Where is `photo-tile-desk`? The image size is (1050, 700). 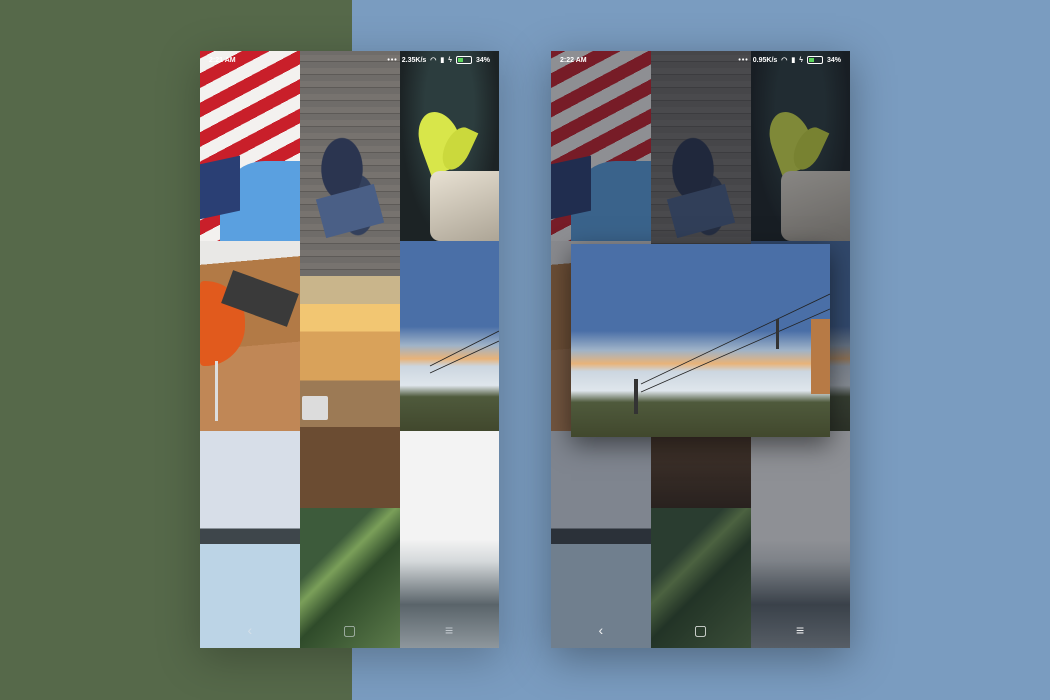
photo-tile-desk is located at coordinates (250, 336).